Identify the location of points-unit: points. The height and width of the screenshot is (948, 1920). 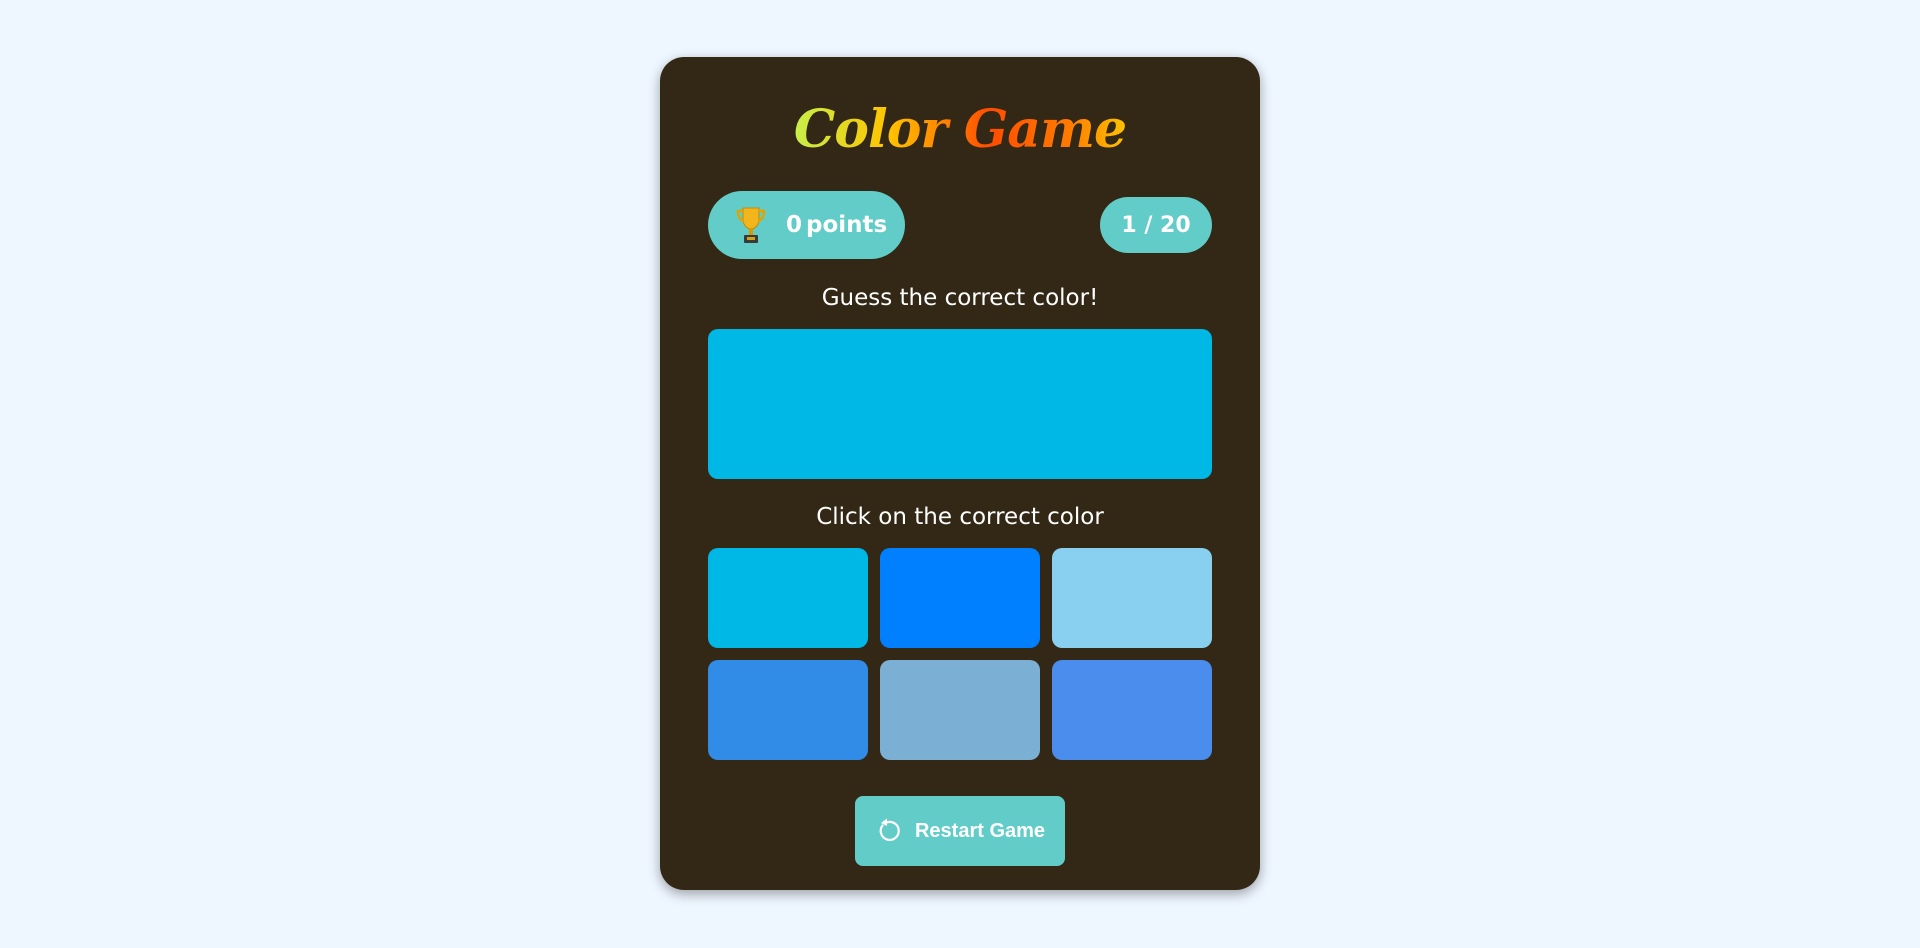
(847, 225).